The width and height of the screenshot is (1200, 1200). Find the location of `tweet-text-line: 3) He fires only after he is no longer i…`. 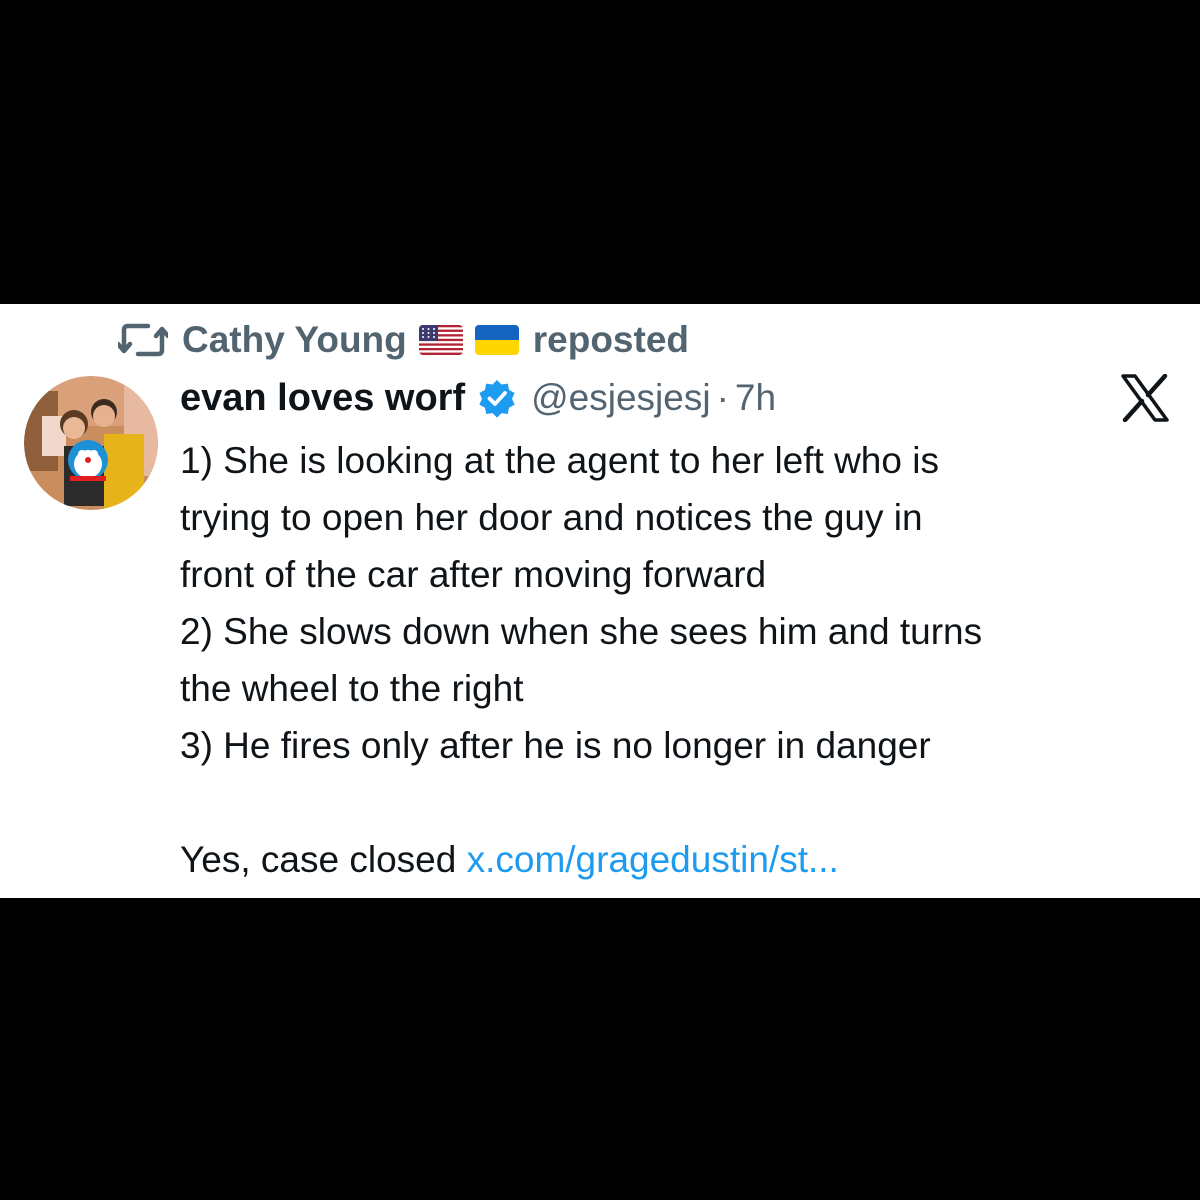

tweet-text-line: 3) He fires only after he is no longer i… is located at coordinates (555, 745).